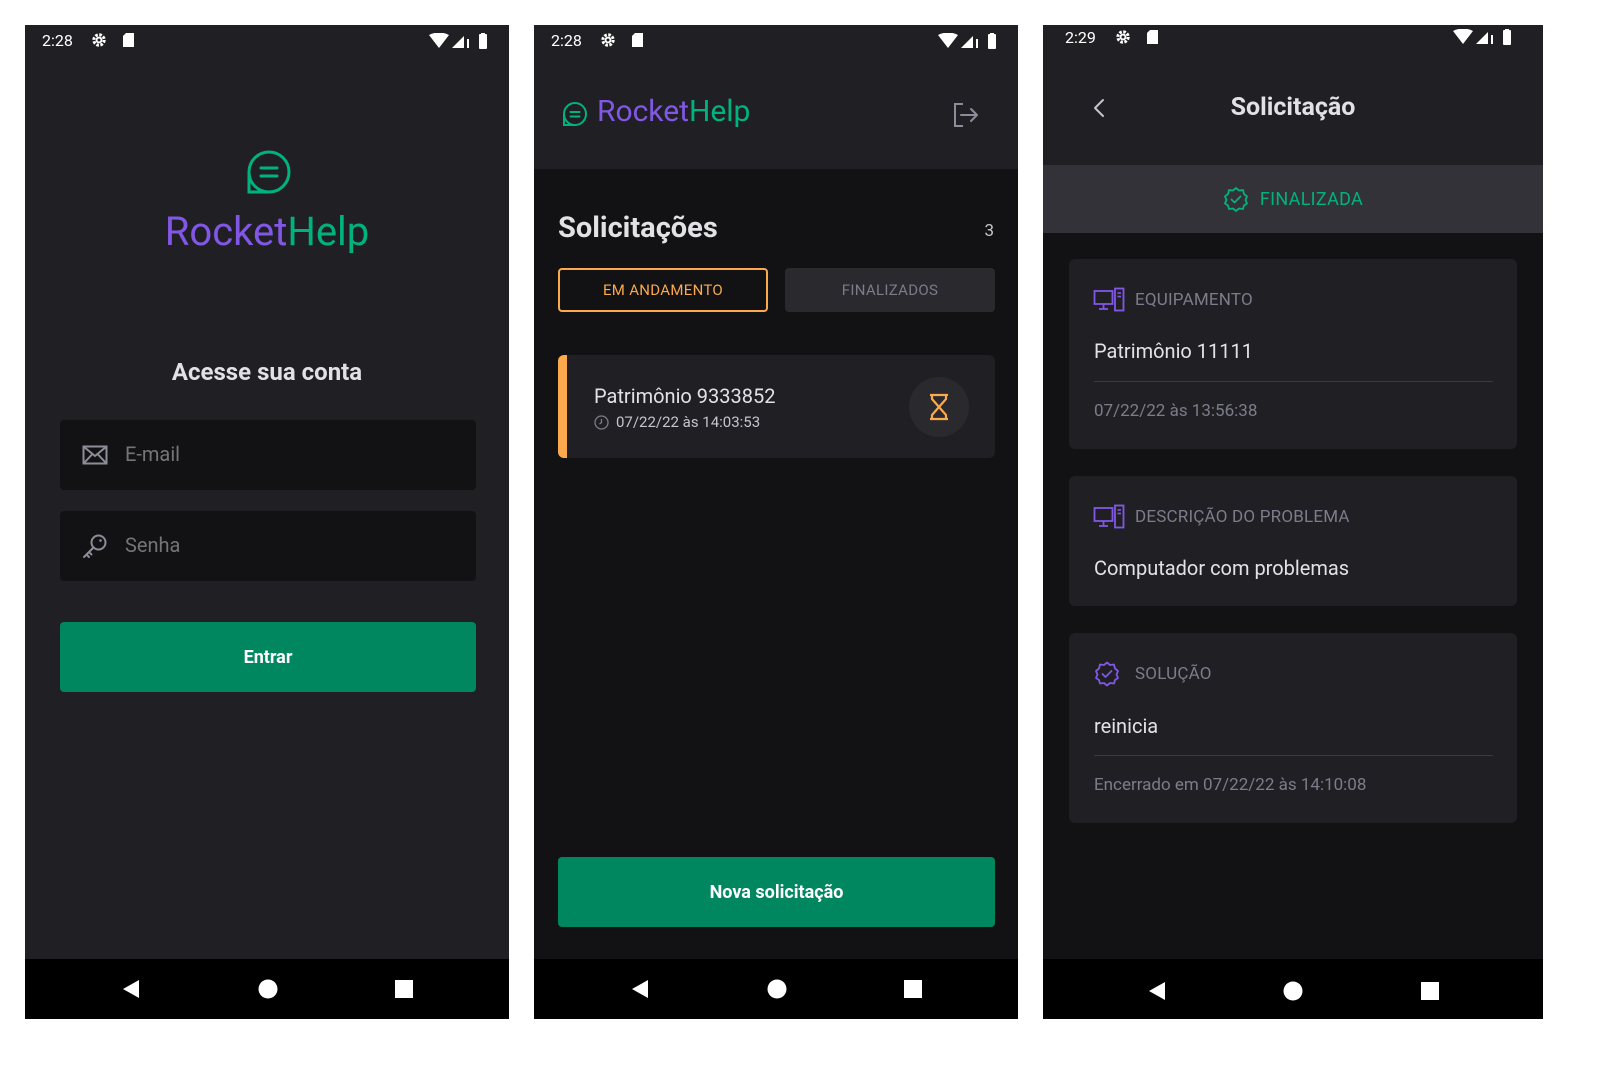  I want to click on equipment-label: EQUIPAMENTO, so click(1194, 300).